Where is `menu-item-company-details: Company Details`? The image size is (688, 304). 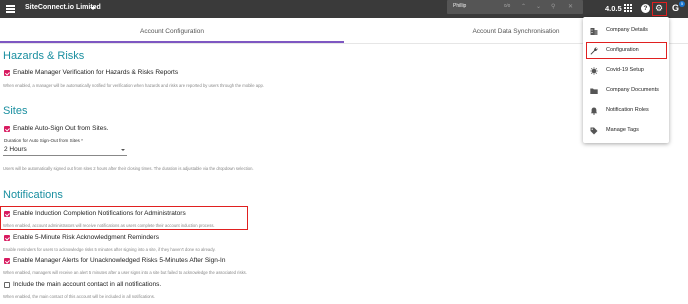 menu-item-company-details: Company Details is located at coordinates (626, 31).